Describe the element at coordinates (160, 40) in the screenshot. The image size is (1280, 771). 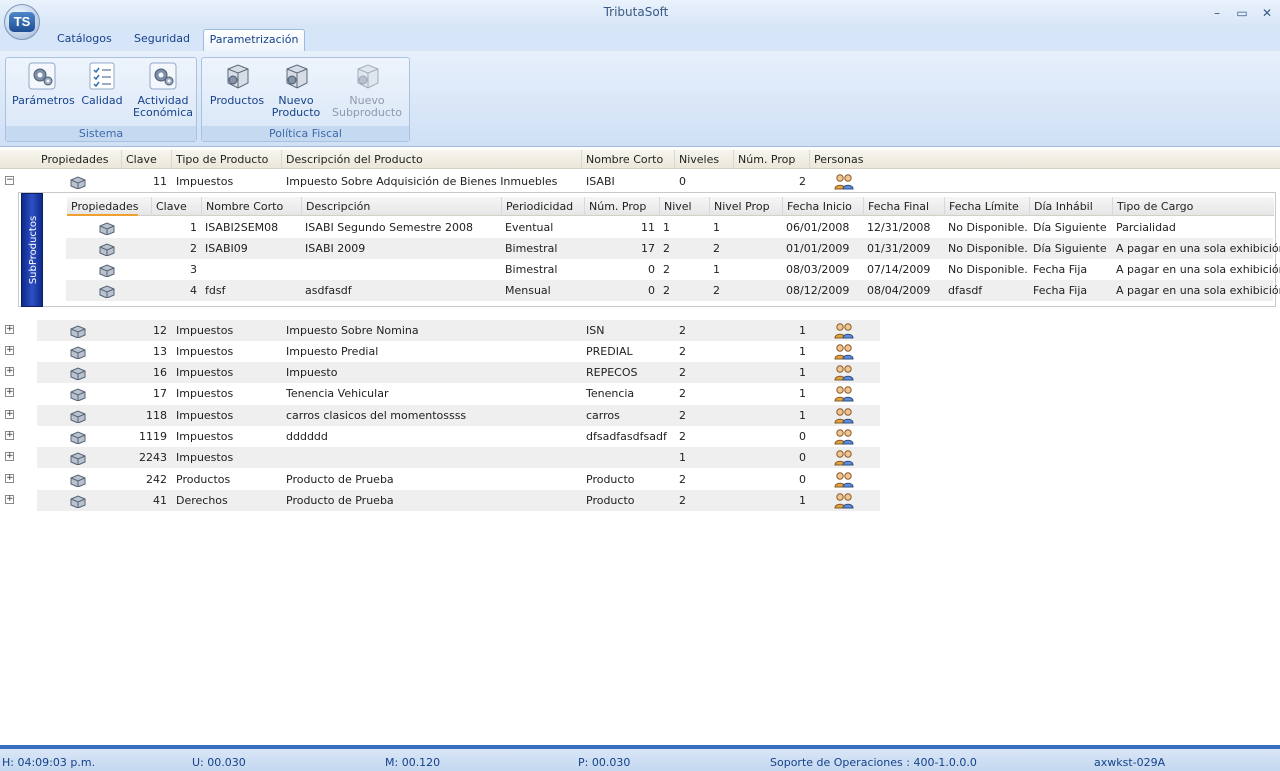
I see `tab-seguridad: Seguridad` at that location.